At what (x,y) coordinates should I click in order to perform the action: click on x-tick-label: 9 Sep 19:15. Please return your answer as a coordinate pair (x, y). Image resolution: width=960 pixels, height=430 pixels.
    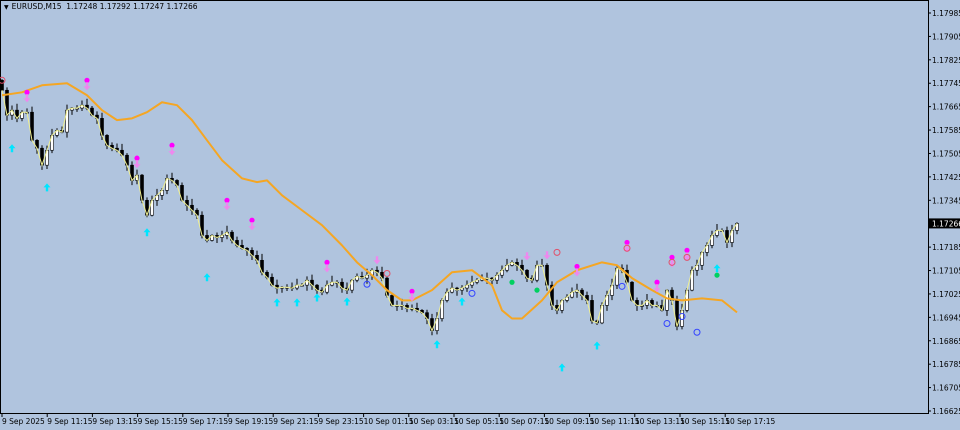
    Looking at the image, I should click on (251, 421).